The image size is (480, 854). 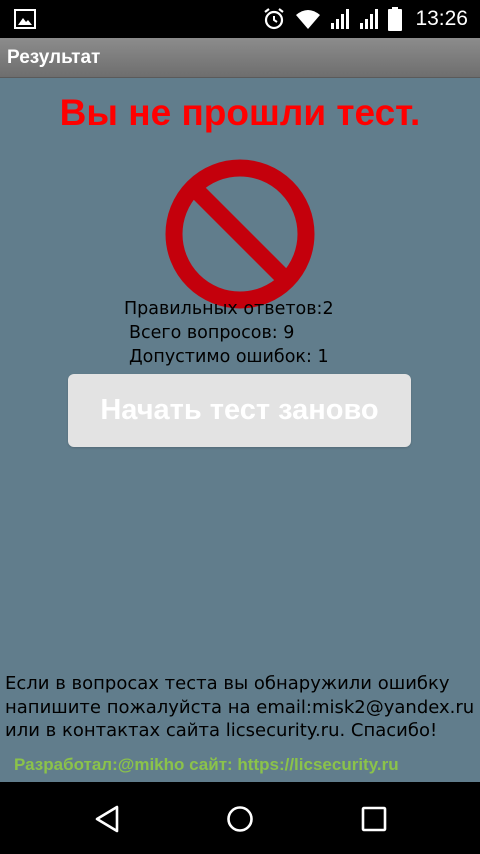 I want to click on no-entry-icon, so click(x=240, y=234).